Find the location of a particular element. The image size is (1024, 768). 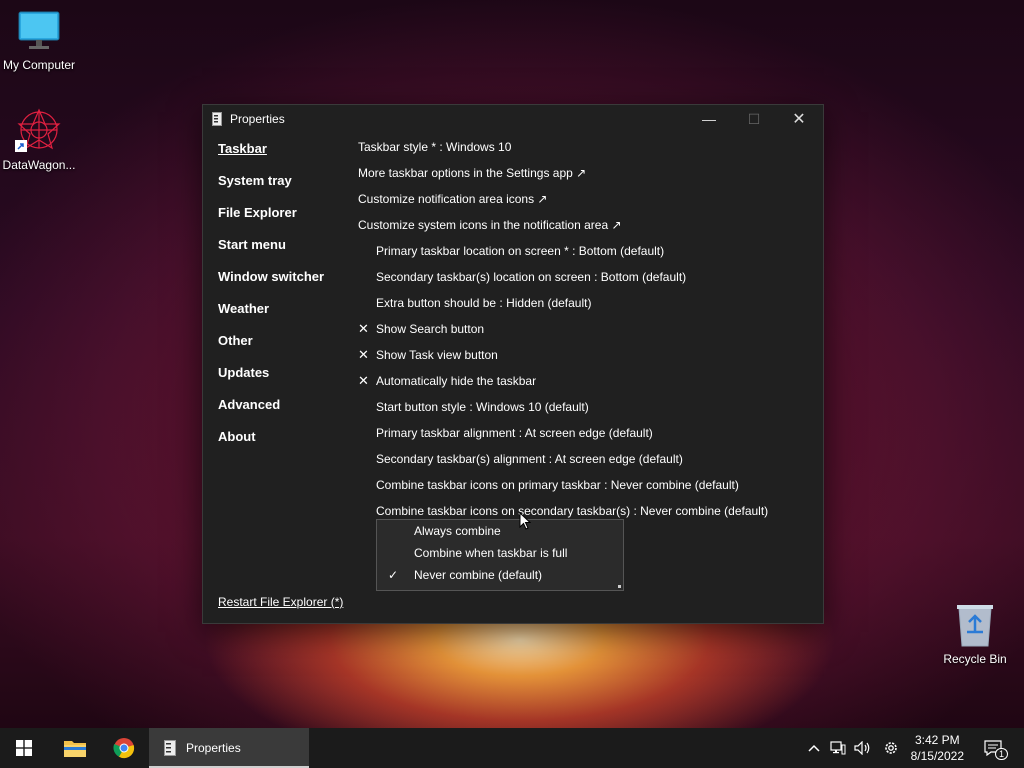

desktop-icon-label: My Computer is located at coordinates (39, 65).